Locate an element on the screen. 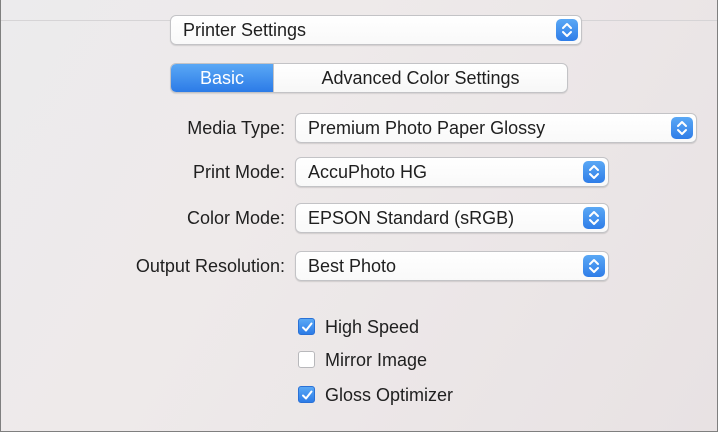 This screenshot has height=433, width=718. section-popup-value: Printer Settings is located at coordinates (245, 30).